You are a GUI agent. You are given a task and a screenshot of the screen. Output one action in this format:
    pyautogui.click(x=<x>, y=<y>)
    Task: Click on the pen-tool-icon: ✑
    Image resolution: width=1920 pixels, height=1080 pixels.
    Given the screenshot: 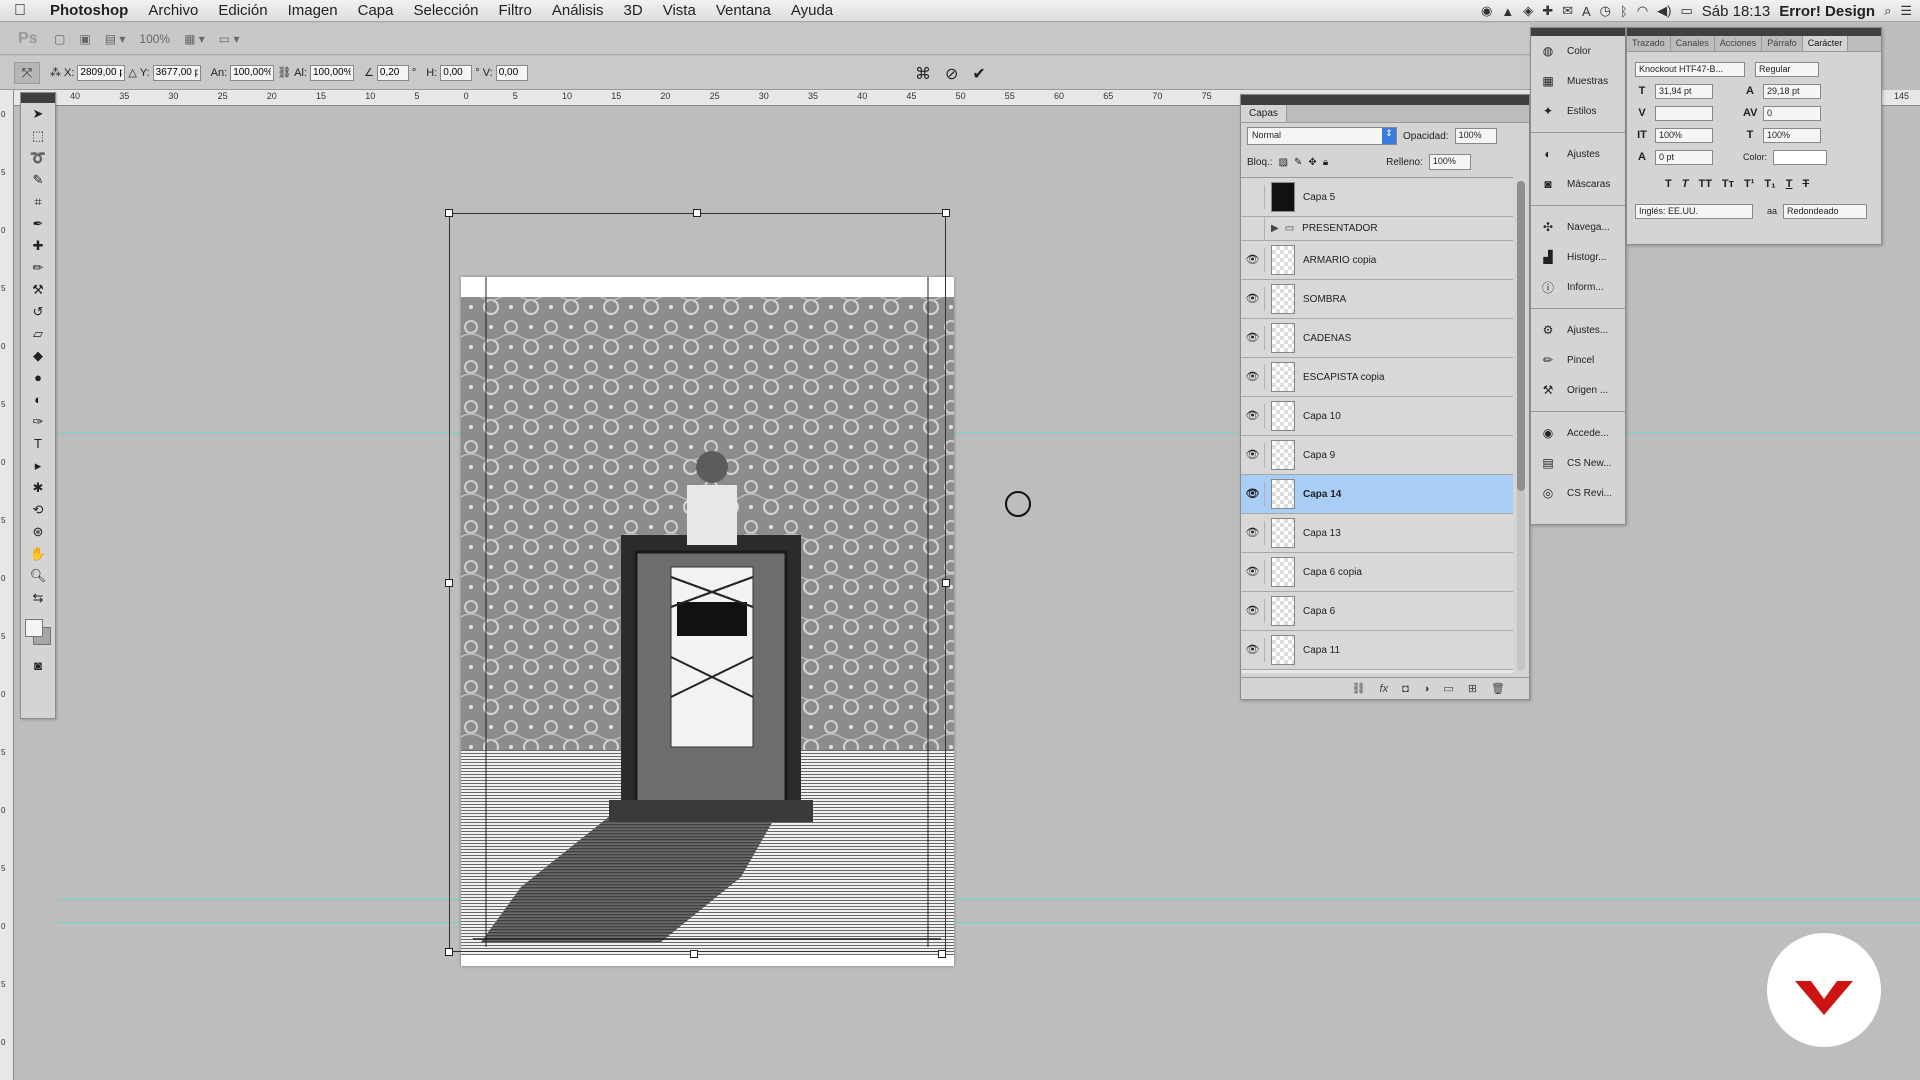 What is the action you would take?
    pyautogui.click(x=38, y=422)
    